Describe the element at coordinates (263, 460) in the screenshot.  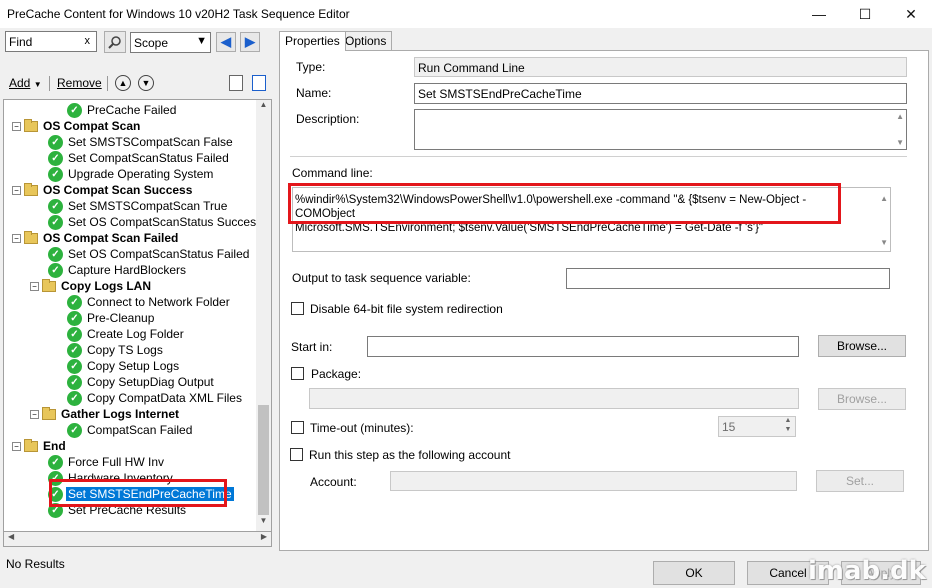
I see `scroll-thumb` at that location.